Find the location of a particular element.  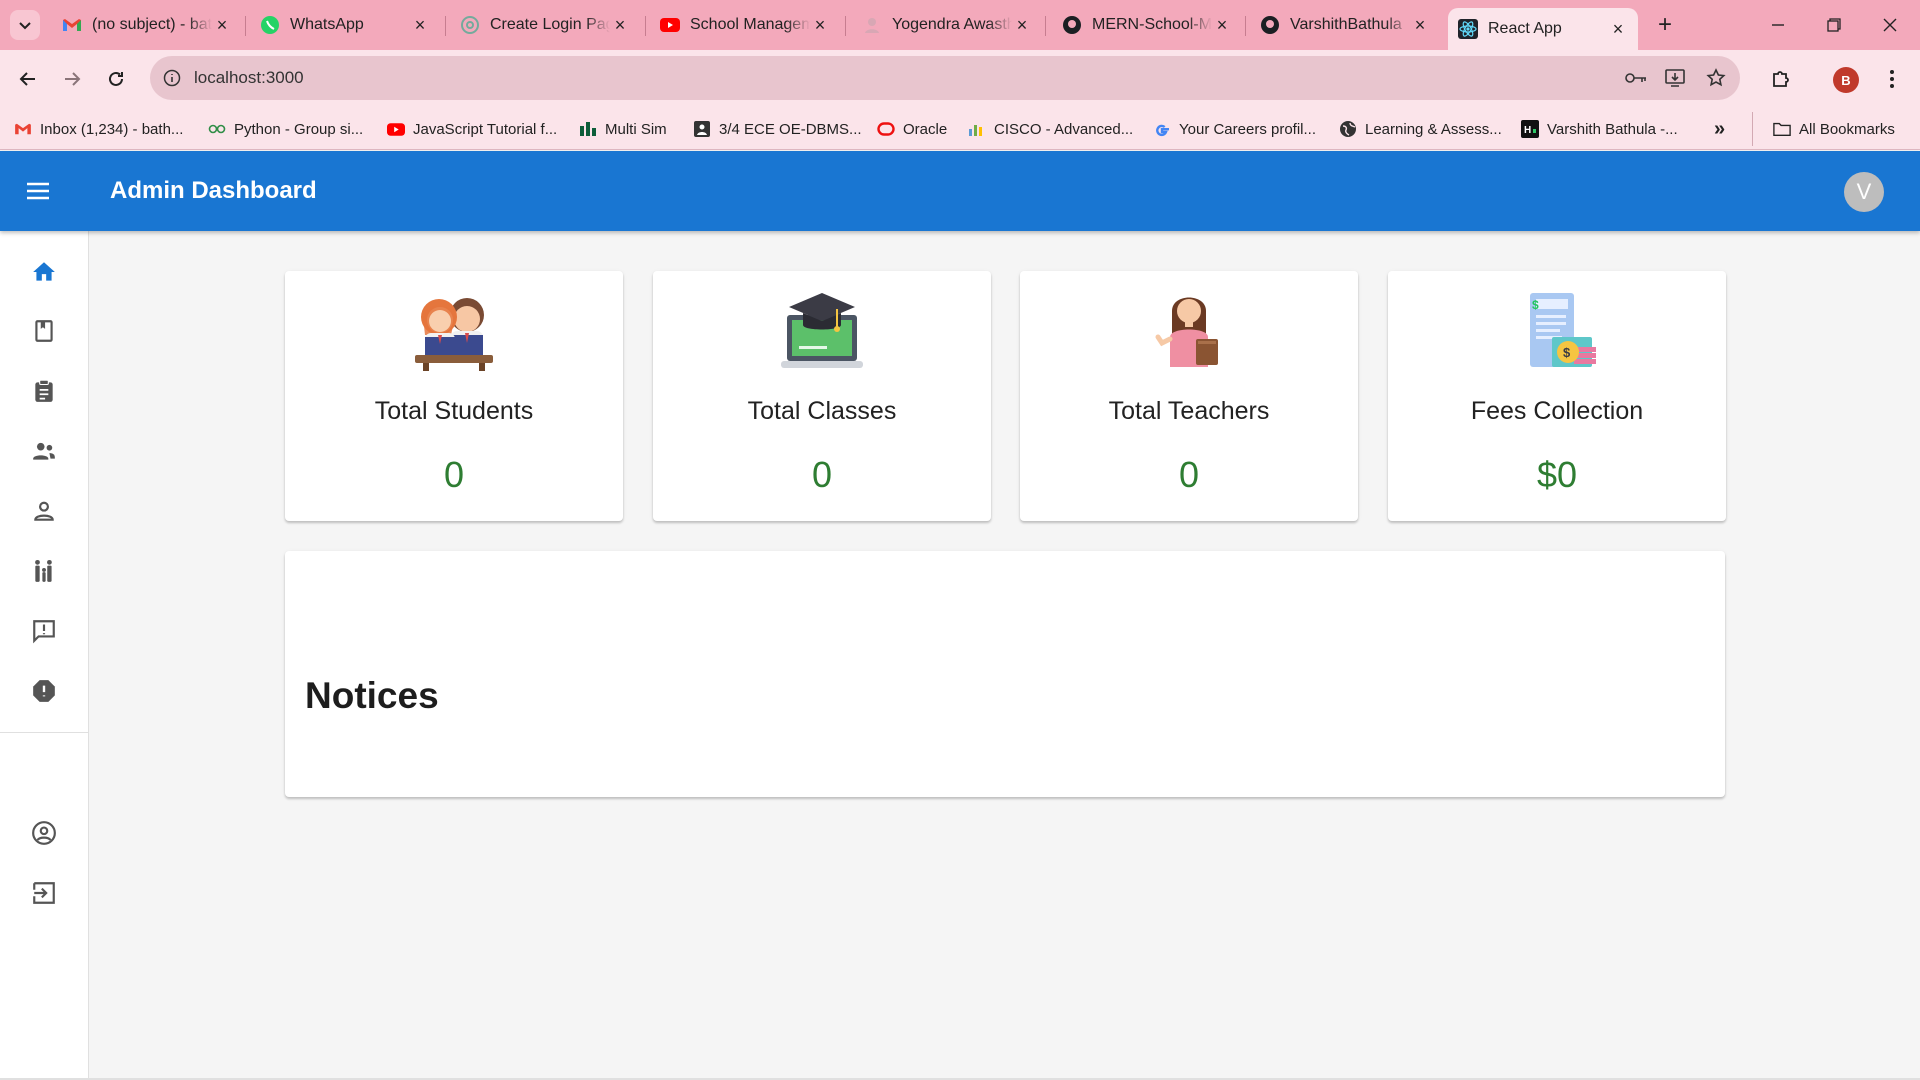

person-icon is located at coordinates (44, 511).